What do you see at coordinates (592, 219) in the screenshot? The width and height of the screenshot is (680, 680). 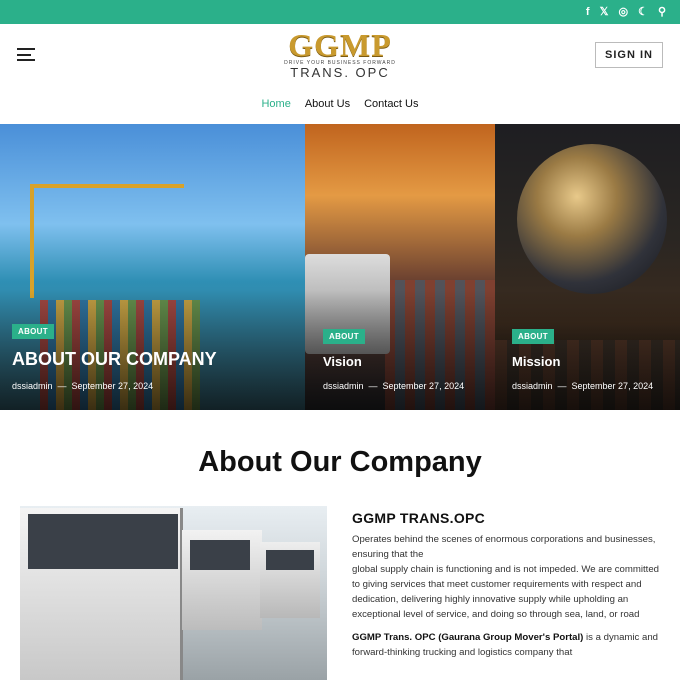 I see `globe-image` at bounding box center [592, 219].